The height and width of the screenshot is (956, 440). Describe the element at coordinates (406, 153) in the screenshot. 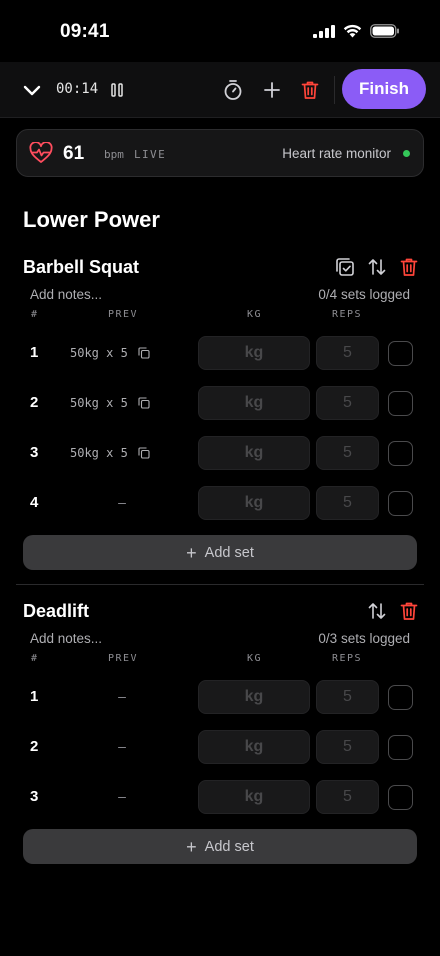

I see `connection-status-dot` at that location.